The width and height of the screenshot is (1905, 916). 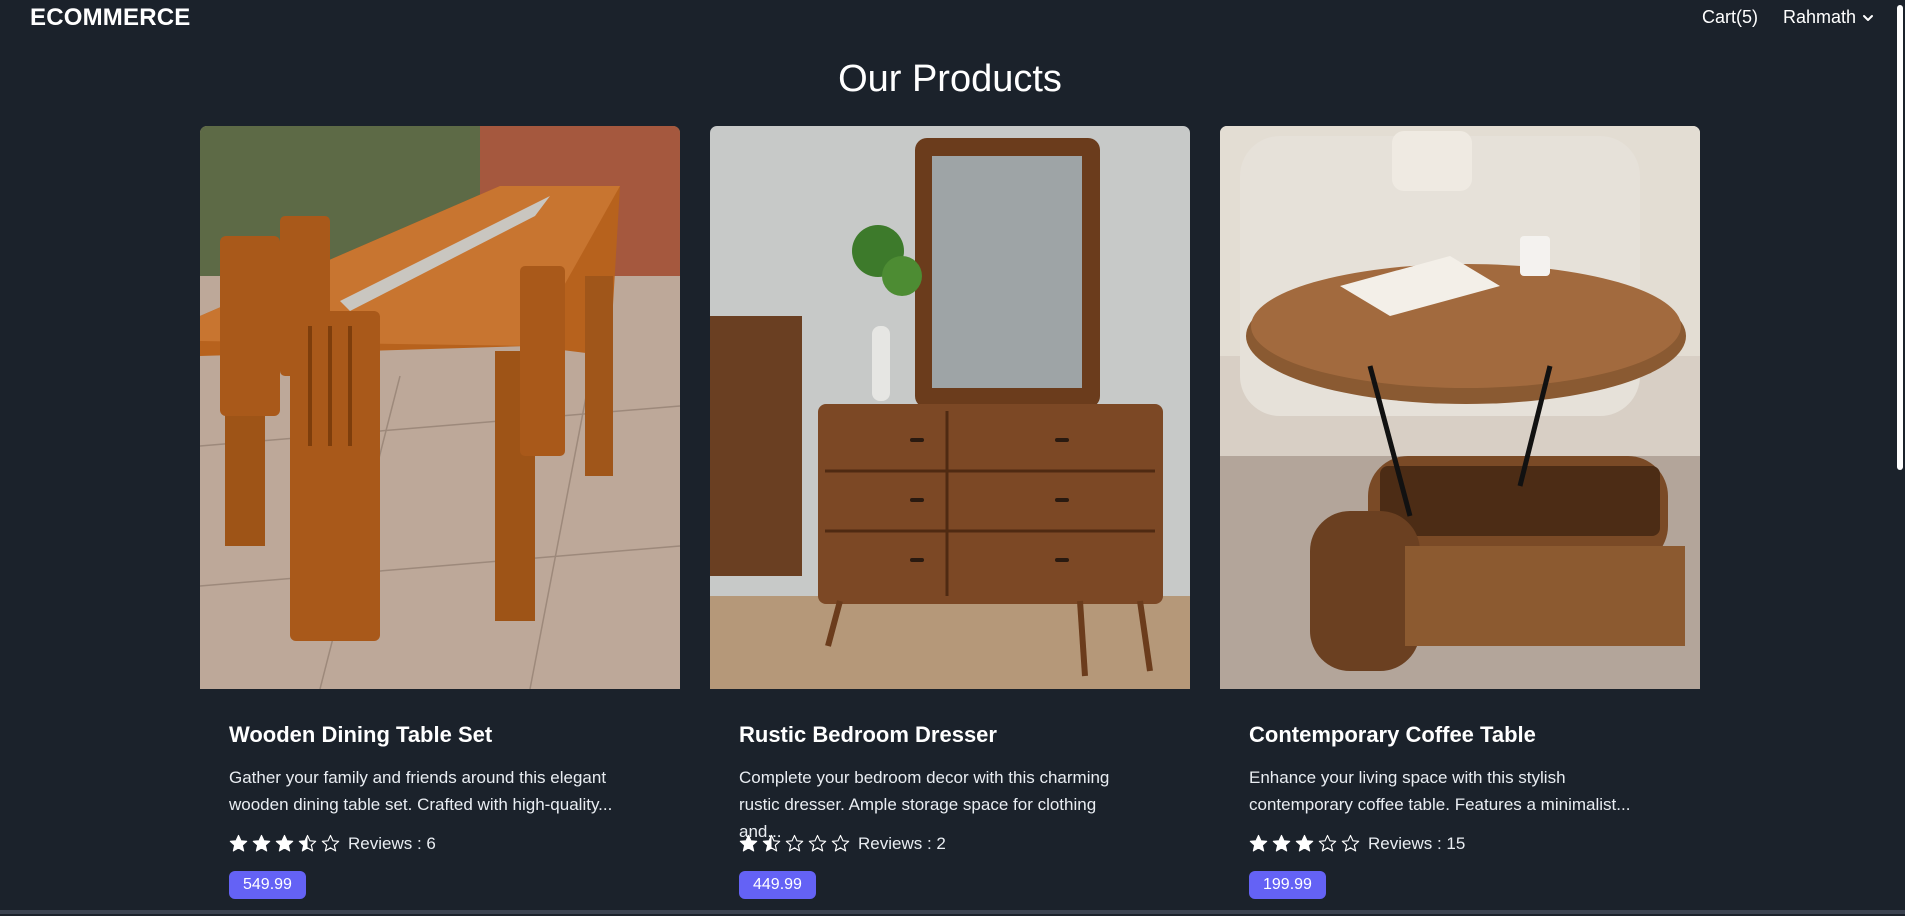 I want to click on product-title: Contemporary Coffee Table, so click(x=1392, y=735).